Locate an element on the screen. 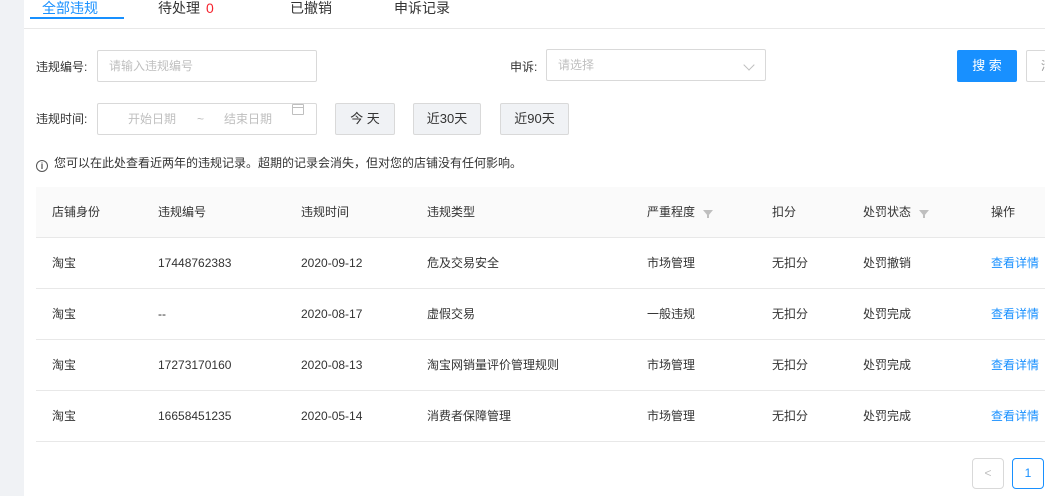 This screenshot has width=1045, height=496. start-date-placeholder: 开始日期 is located at coordinates (152, 119).